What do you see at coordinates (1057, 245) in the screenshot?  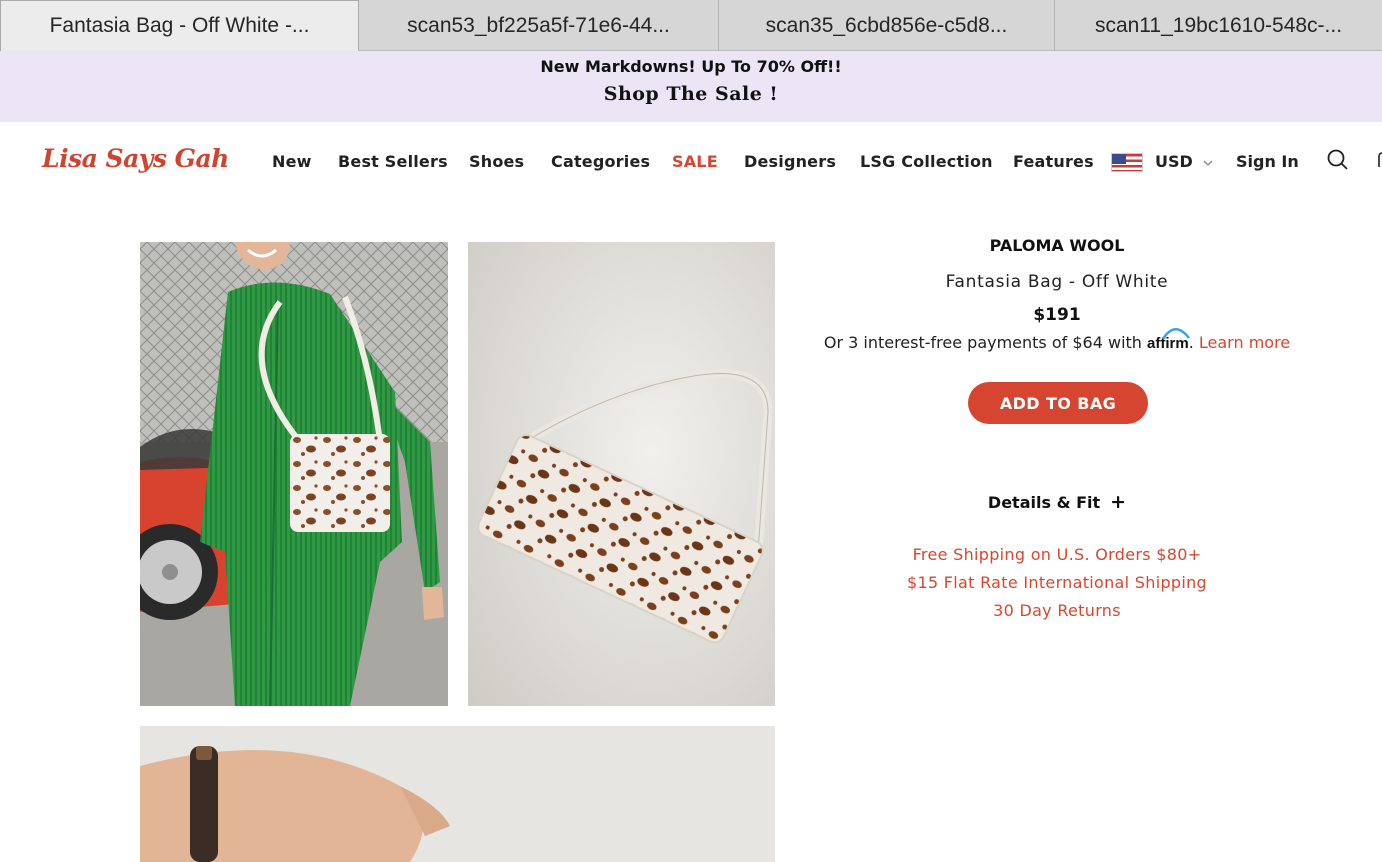 I see `product-brand: PALOMA WOOL` at bounding box center [1057, 245].